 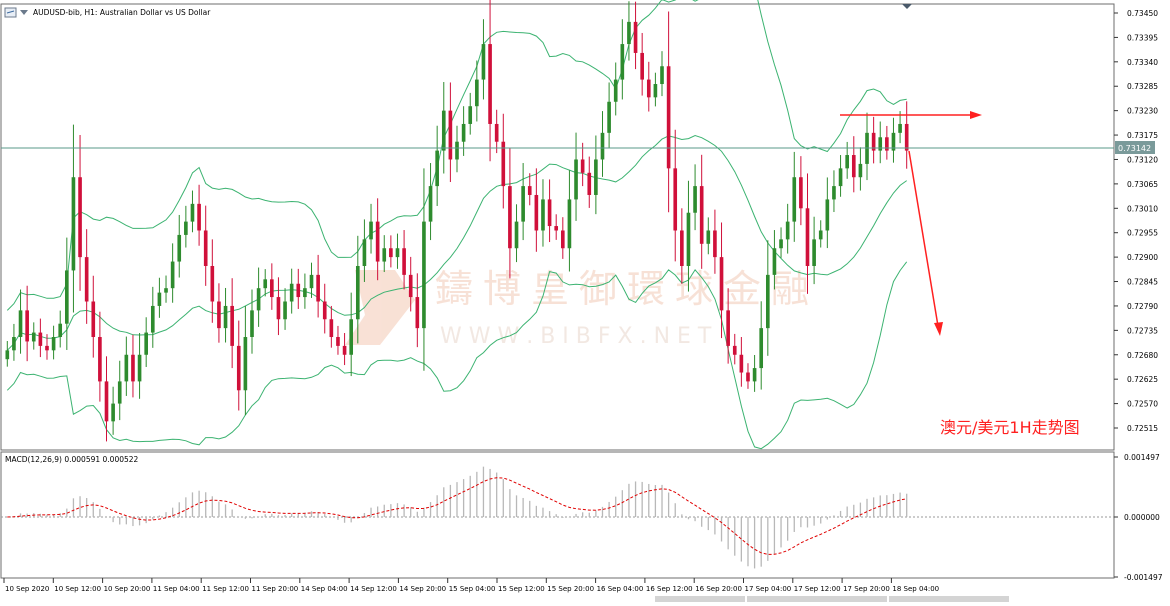 What do you see at coordinates (915, 589) in the screenshot?
I see `time-tick-label: 18 Sep 04:00` at bounding box center [915, 589].